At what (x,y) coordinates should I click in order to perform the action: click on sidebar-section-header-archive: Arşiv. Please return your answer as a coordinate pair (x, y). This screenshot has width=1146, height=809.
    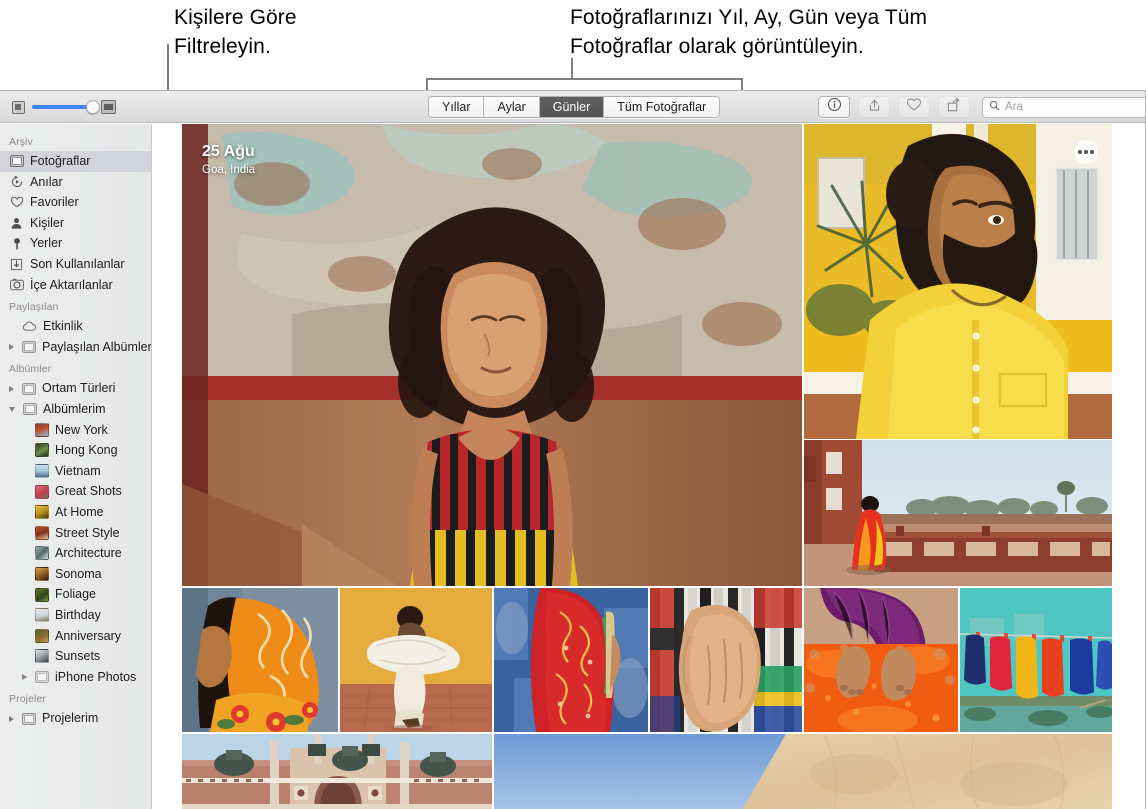
    Looking at the image, I should click on (21, 142).